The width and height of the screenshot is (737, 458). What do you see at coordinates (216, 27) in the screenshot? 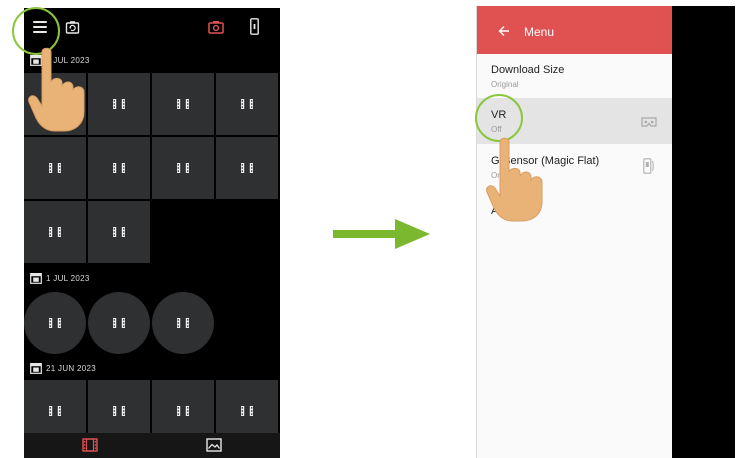
I see `camera-icon` at bounding box center [216, 27].